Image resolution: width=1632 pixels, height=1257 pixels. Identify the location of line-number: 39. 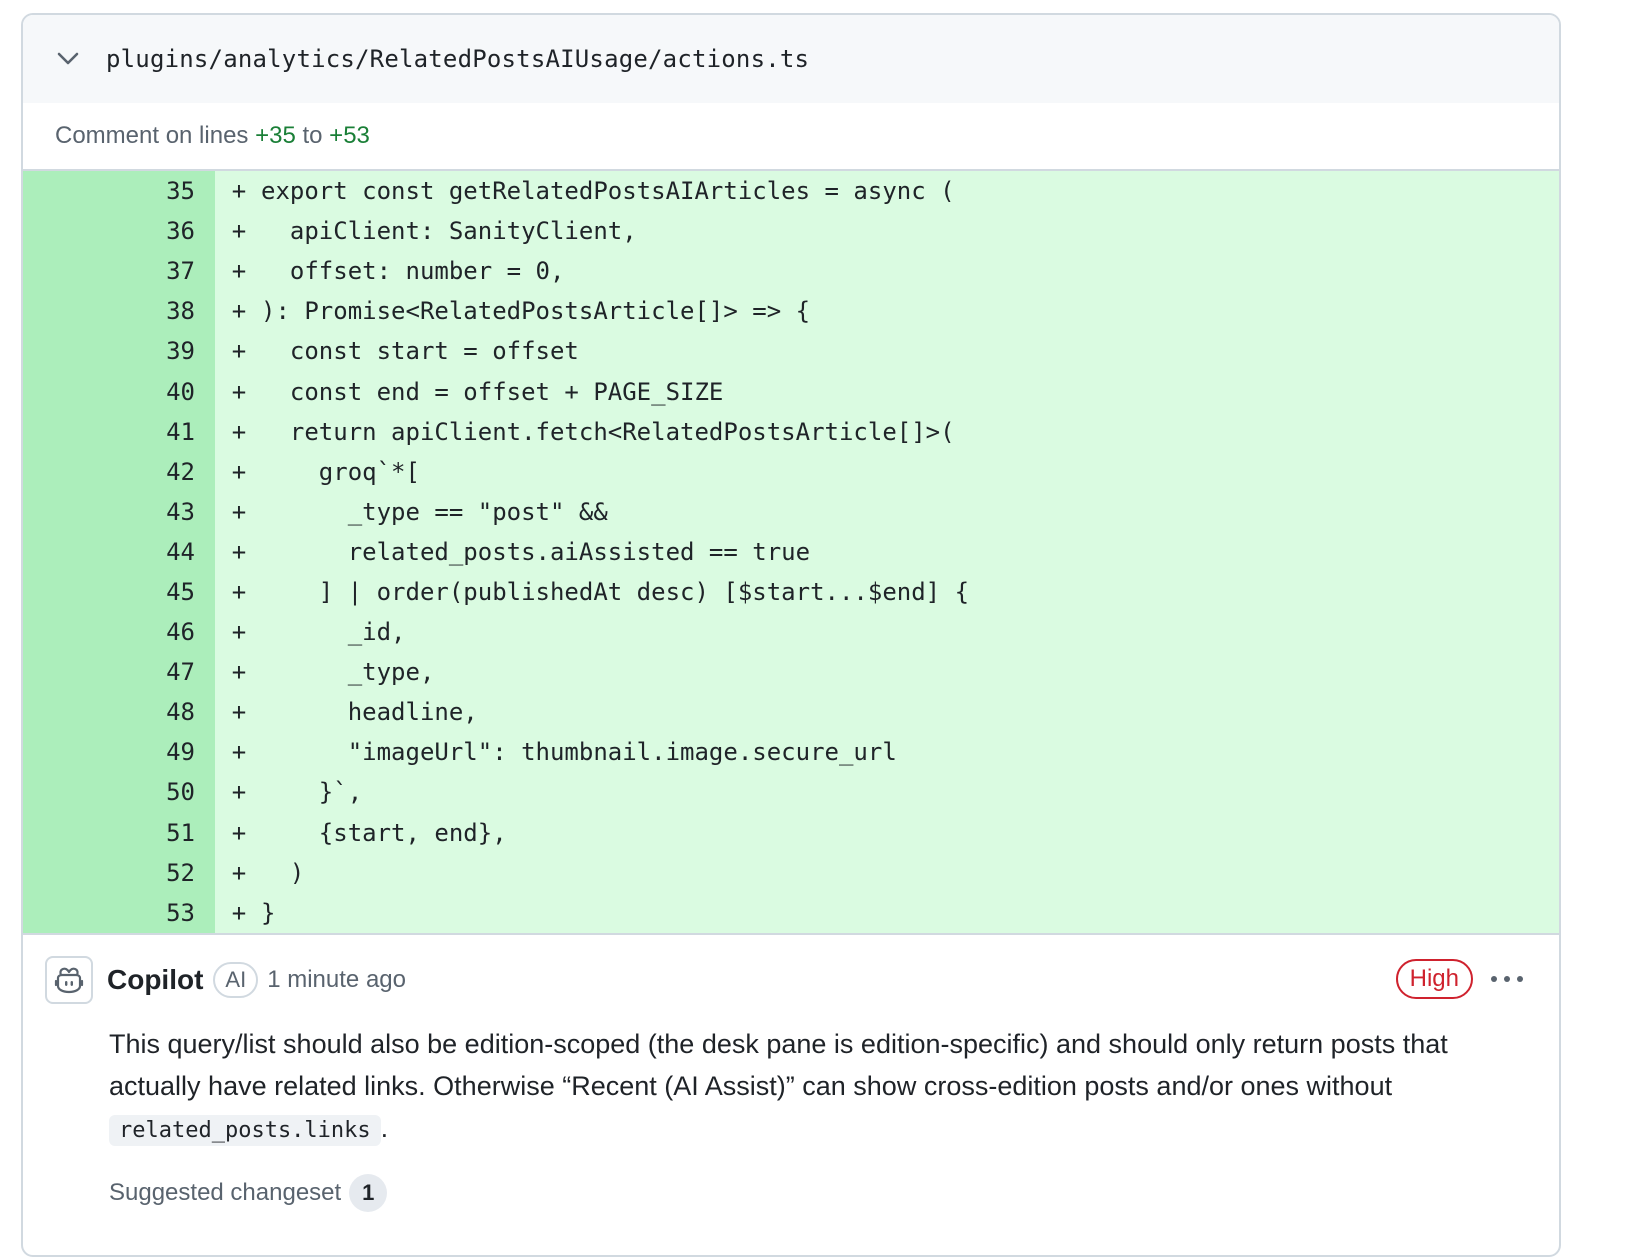
(119, 351).